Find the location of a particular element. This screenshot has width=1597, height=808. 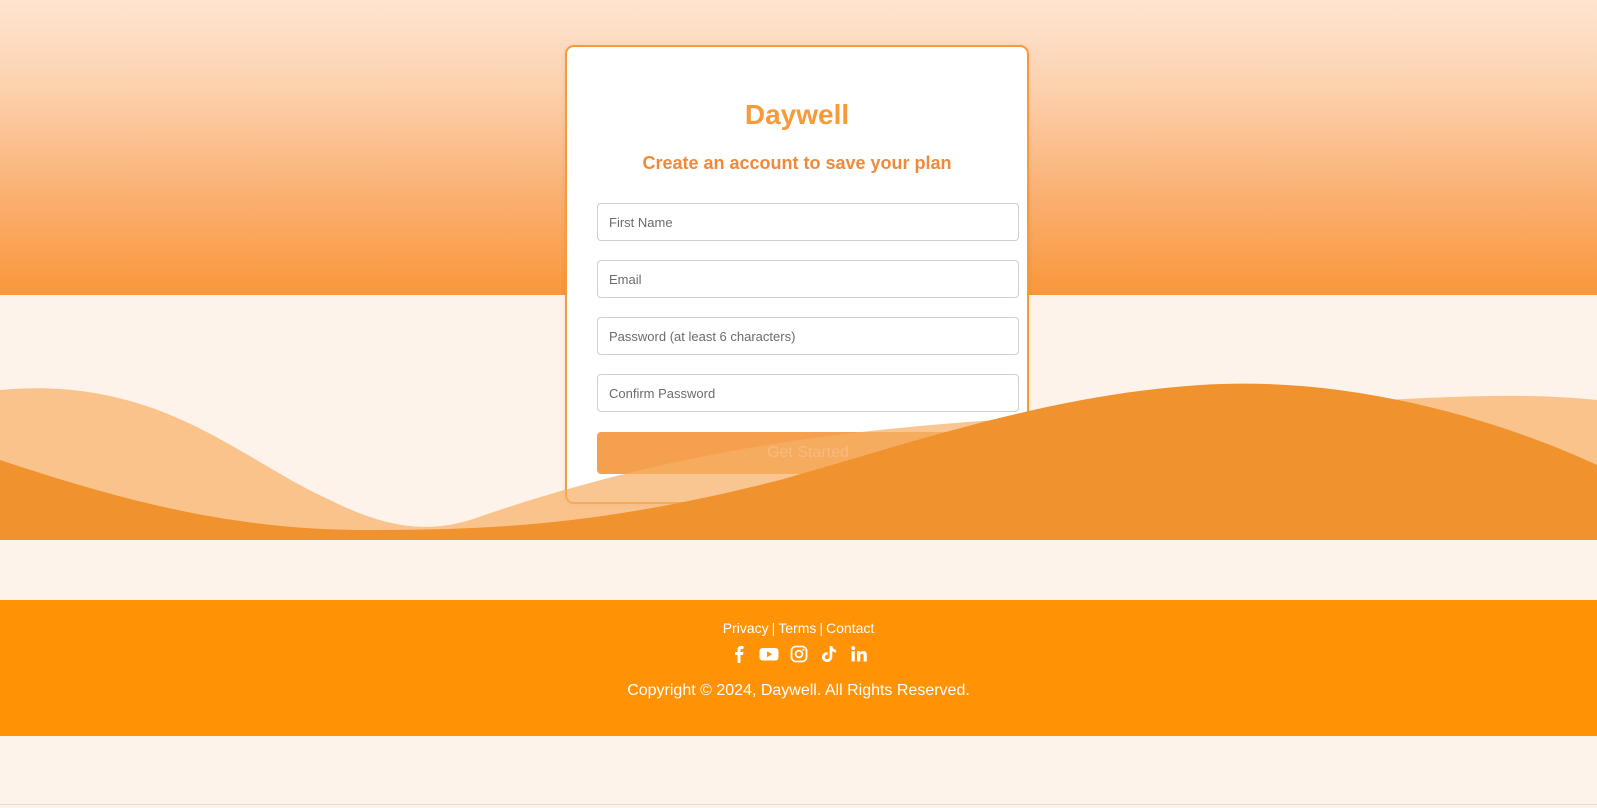

terms-link: Terms is located at coordinates (797, 628).